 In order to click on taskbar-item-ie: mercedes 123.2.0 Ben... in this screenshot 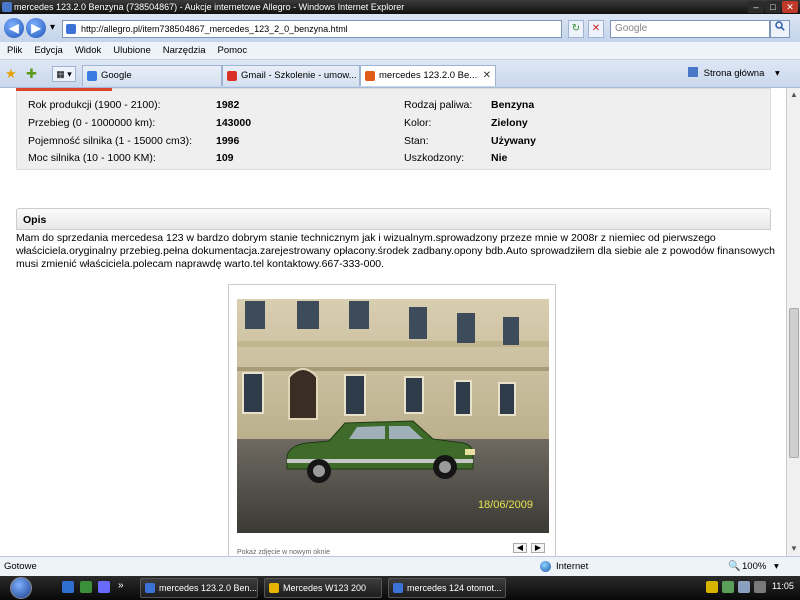, I will do `click(199, 588)`.